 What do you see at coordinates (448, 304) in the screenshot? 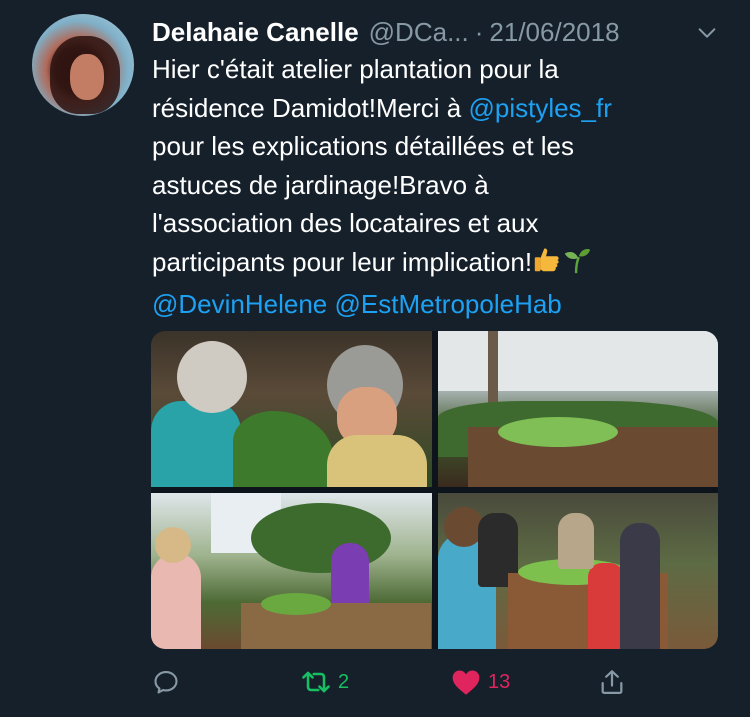
I see `mention-estmetropolehab-link: @EstMetropoleHab` at bounding box center [448, 304].